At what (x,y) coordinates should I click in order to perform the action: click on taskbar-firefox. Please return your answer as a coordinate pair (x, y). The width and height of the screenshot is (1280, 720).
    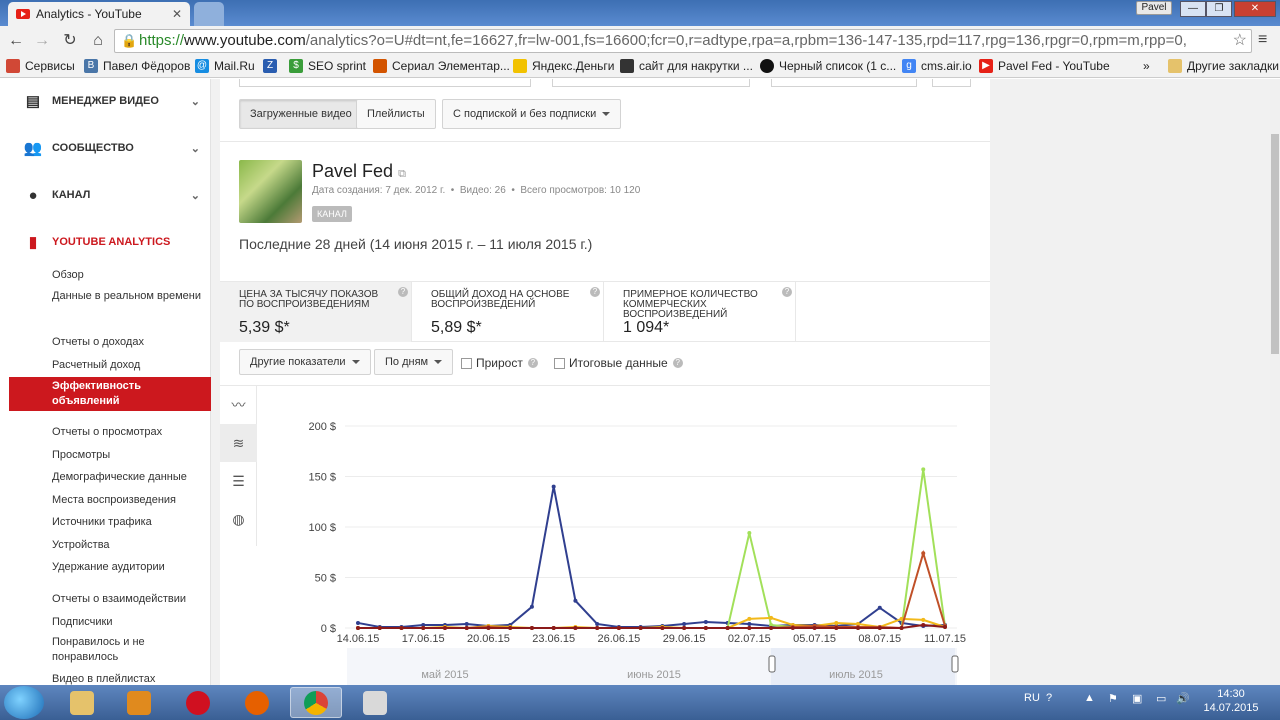
    Looking at the image, I should click on (257, 702).